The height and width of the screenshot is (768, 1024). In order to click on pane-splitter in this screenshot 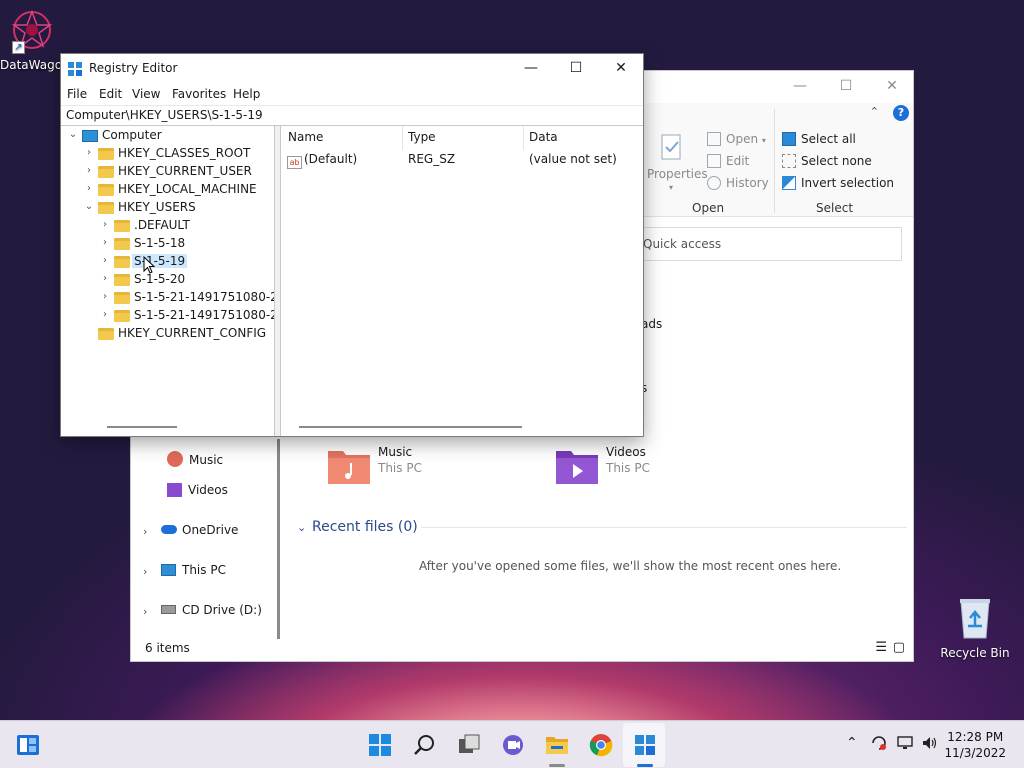, I will do `click(278, 281)`.